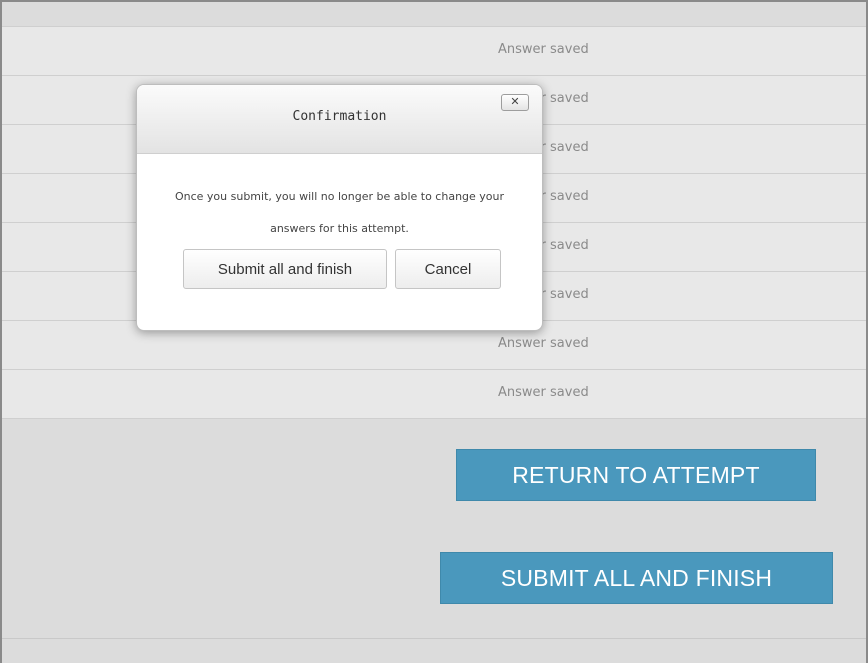 The height and width of the screenshot is (665, 868). Describe the element at coordinates (285, 269) in the screenshot. I see `dialog-submit-button: Submit all and finish` at that location.